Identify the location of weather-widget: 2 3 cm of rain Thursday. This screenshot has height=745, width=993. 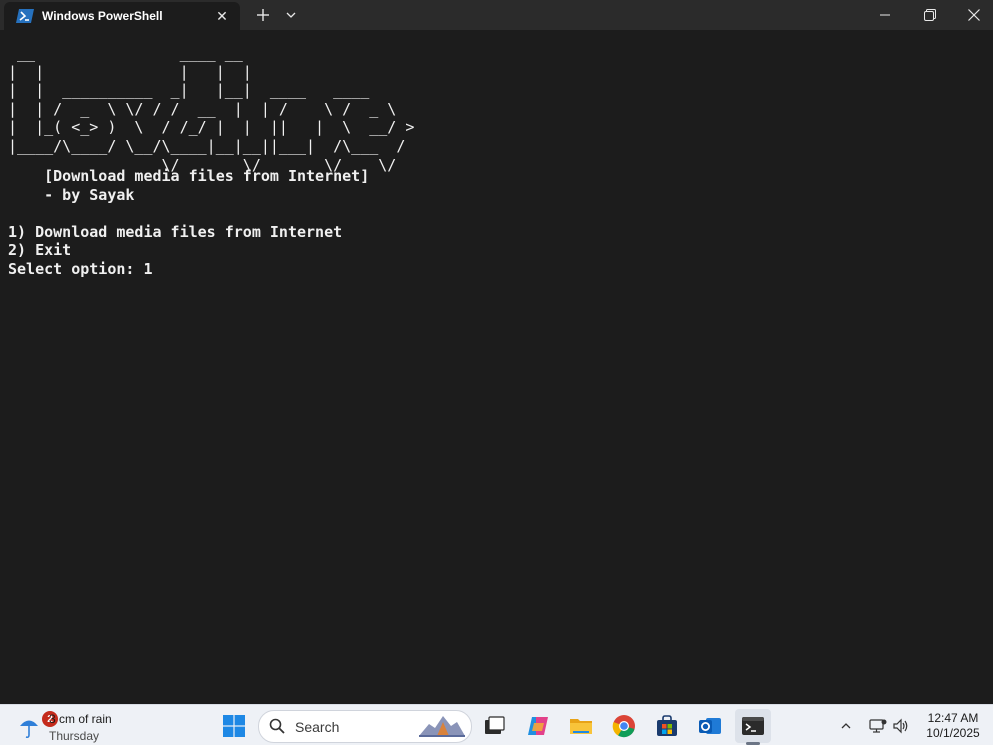
(84, 726).